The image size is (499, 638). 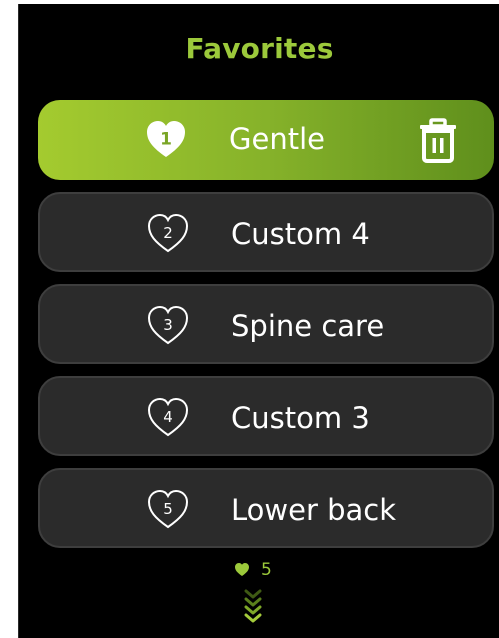 I want to click on favorite-label: Custom 3, so click(x=300, y=418).